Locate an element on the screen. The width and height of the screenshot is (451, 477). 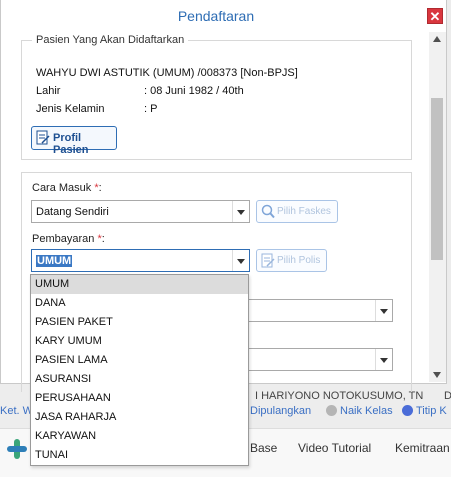
pilih-faskes-button: Pilih Faskes is located at coordinates (297, 211).